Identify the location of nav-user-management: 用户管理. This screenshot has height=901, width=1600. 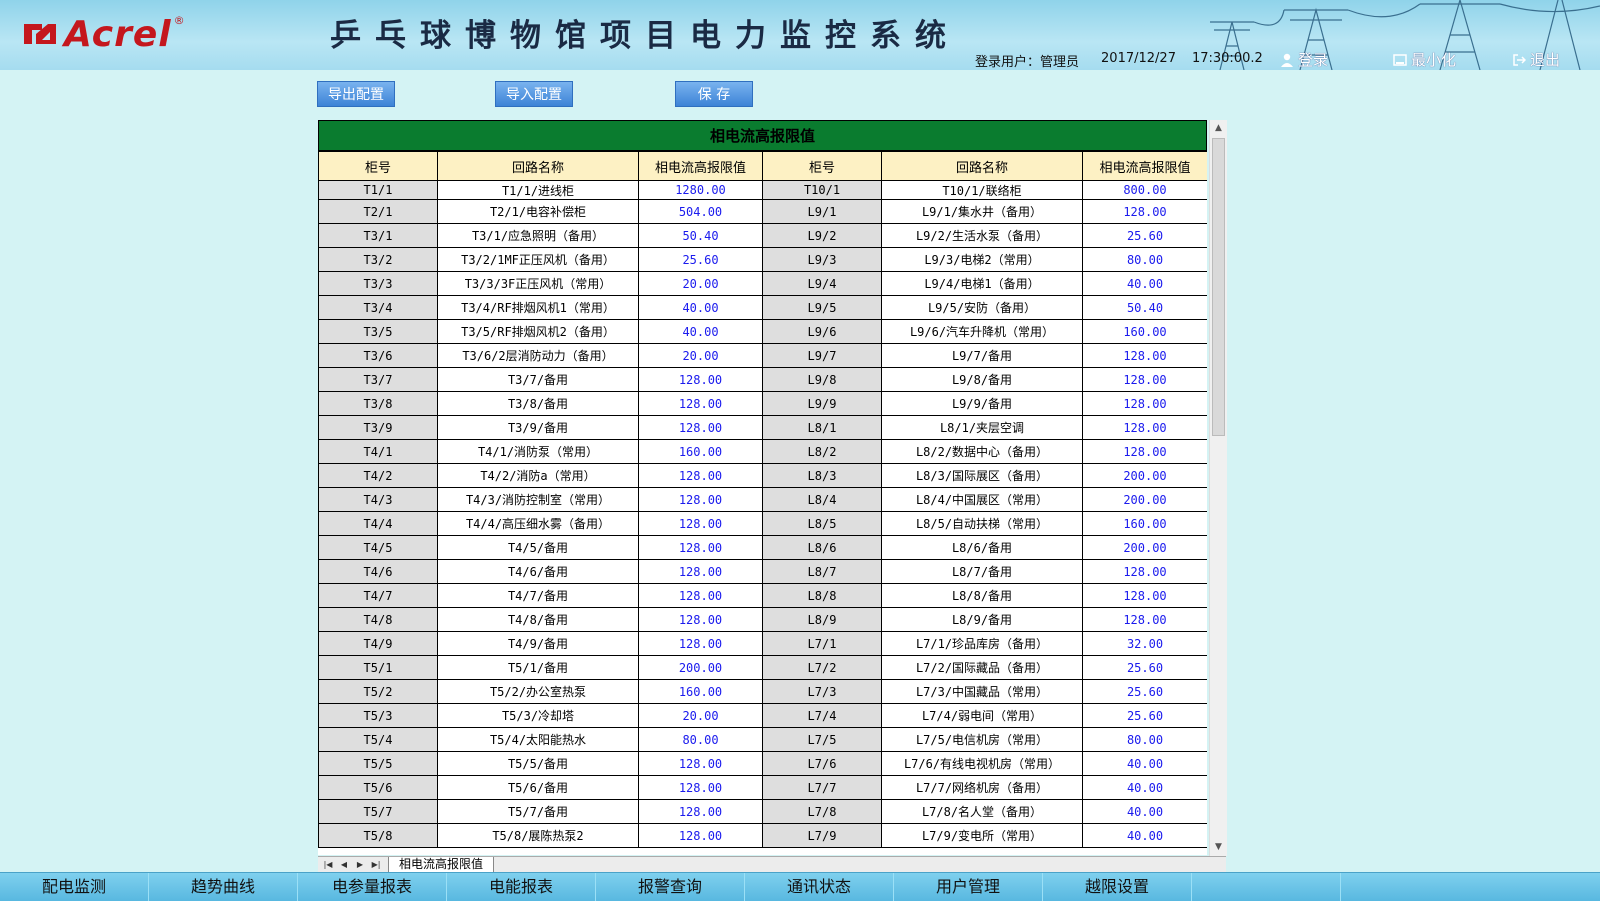
(968, 887).